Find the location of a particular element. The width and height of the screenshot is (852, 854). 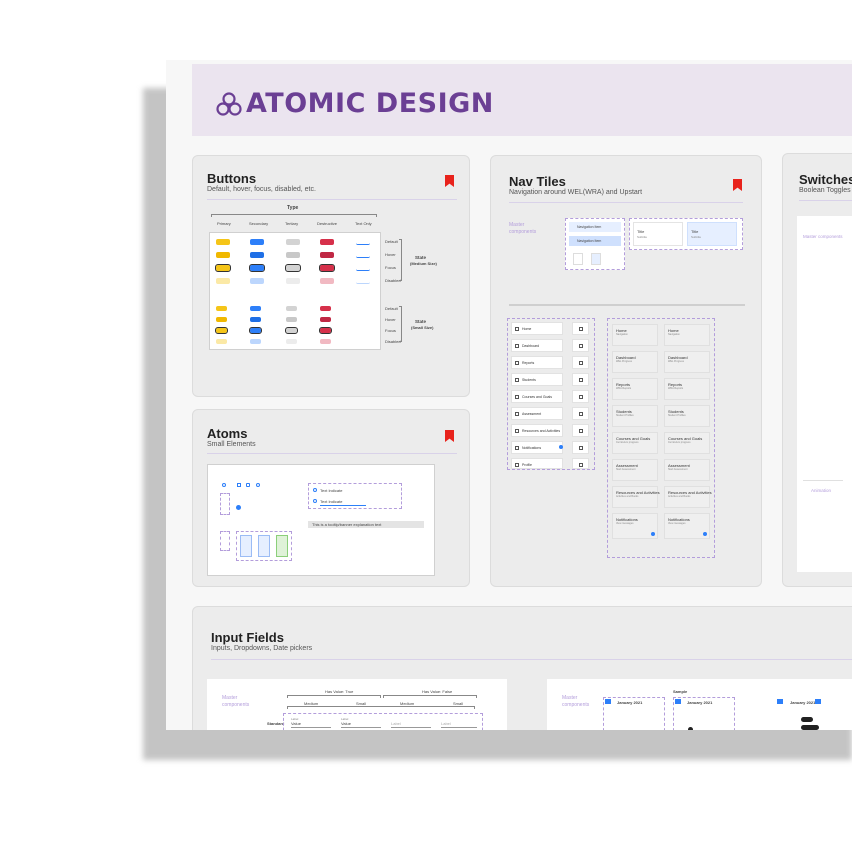

nav-tile-notifications-hover: Notifications View messages is located at coordinates (687, 526).